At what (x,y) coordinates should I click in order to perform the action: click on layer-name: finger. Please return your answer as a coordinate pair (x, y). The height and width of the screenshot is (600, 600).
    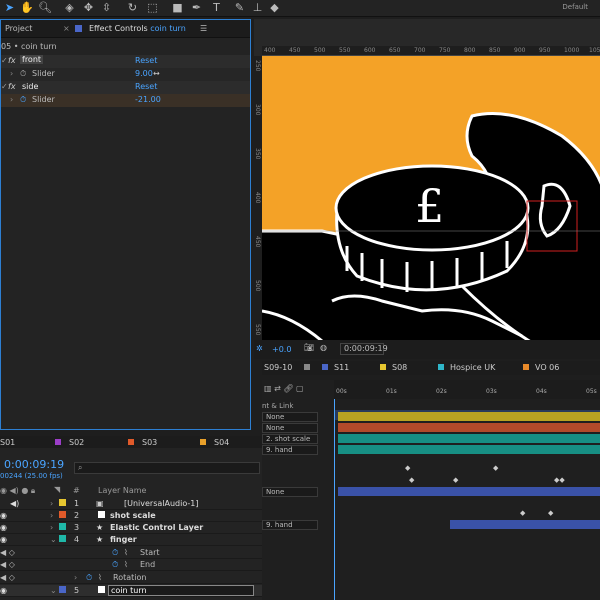
    Looking at the image, I should click on (123, 539).